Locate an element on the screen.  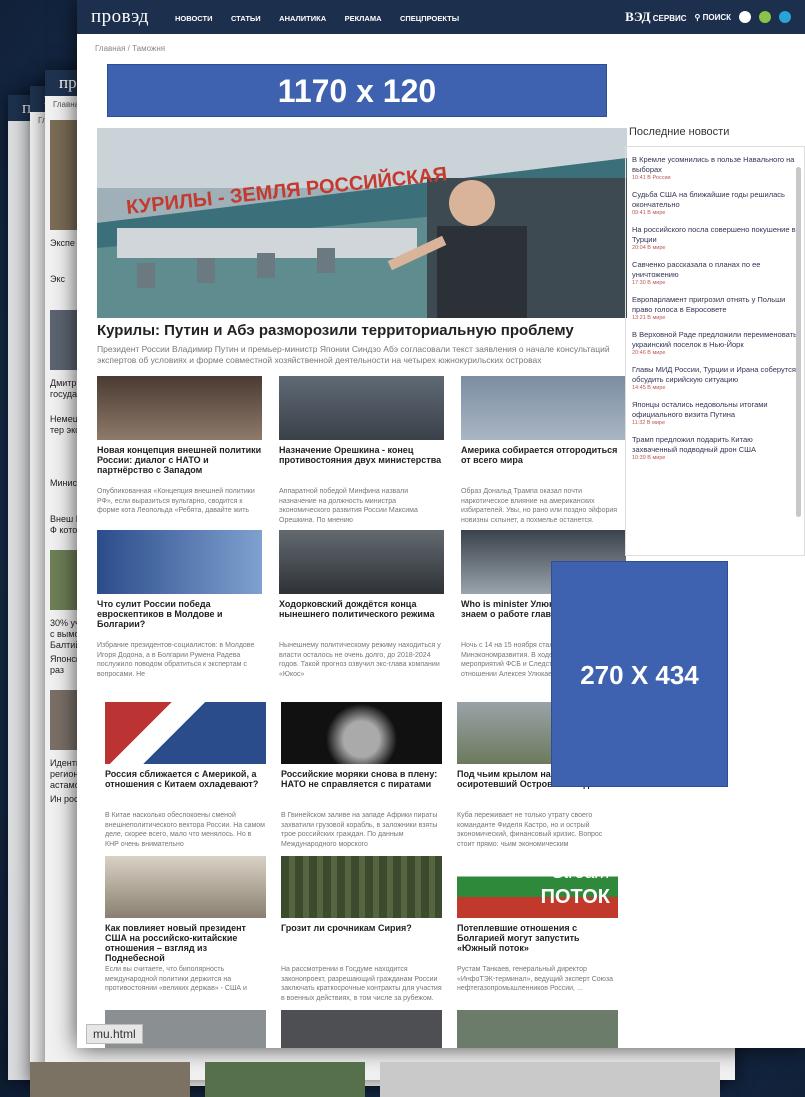
nav-news: НОВОСТИ is located at coordinates (194, 18).